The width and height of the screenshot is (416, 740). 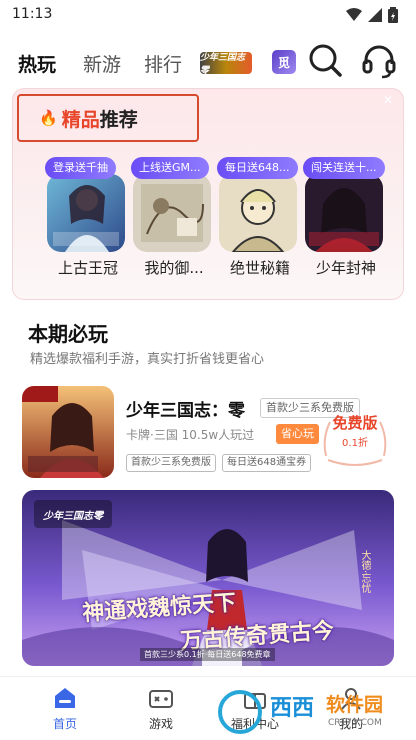 What do you see at coordinates (80, 168) in the screenshot?
I see `game-promo-tag: 登录送千抽` at bounding box center [80, 168].